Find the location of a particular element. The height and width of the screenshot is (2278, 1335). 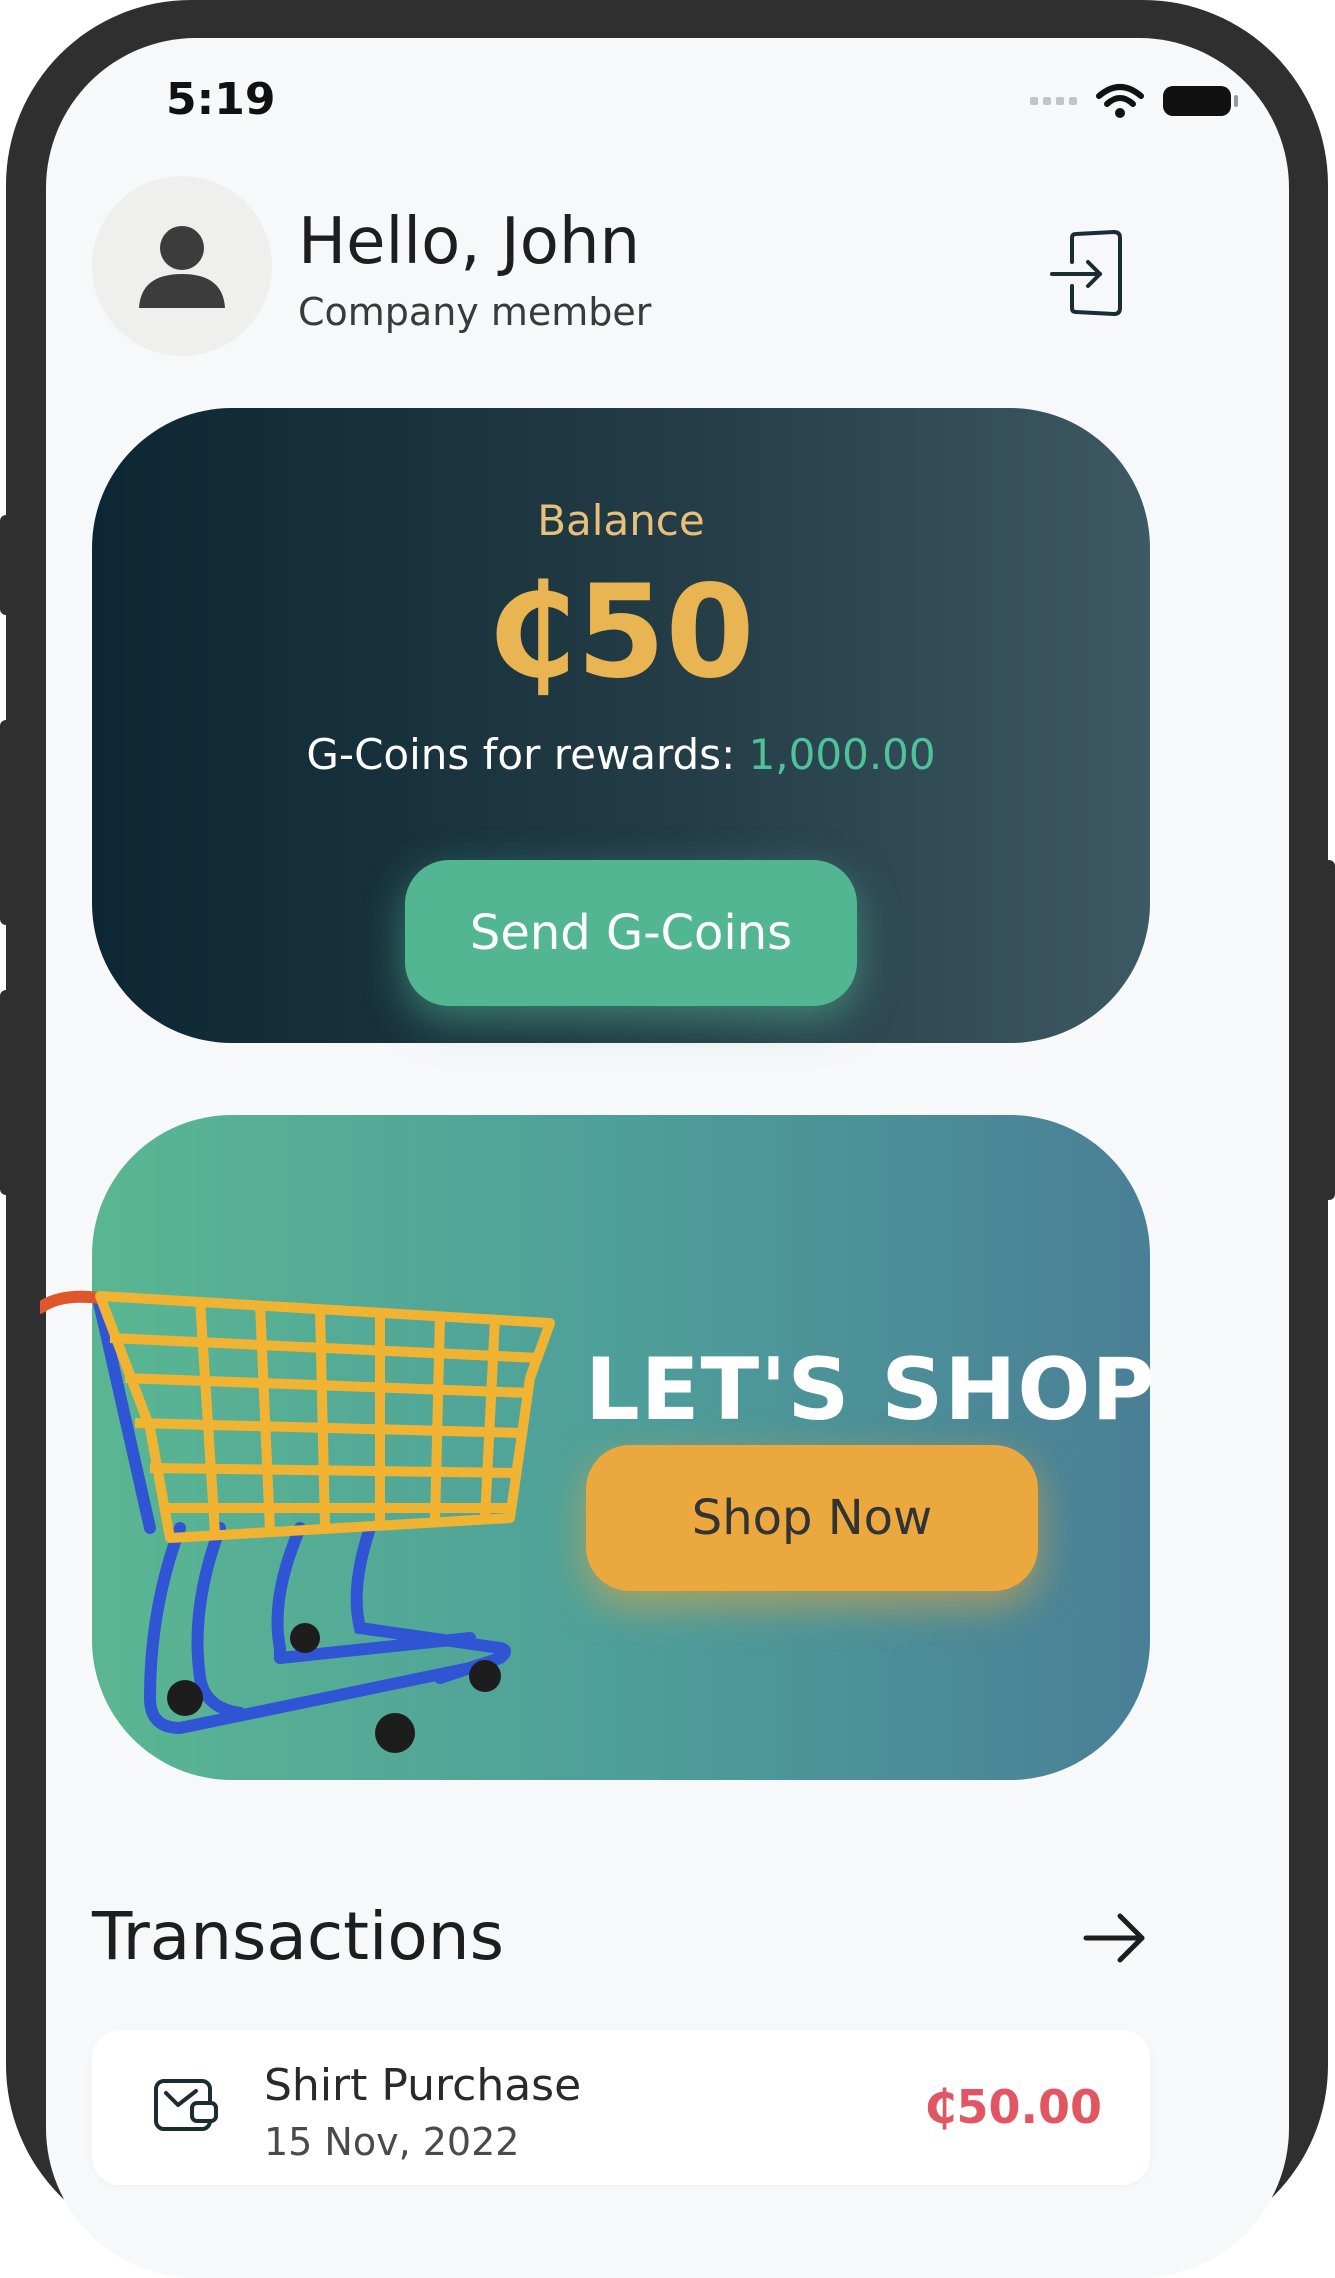

transaction-date: 15 Nov, 2022 is located at coordinates (392, 2142).